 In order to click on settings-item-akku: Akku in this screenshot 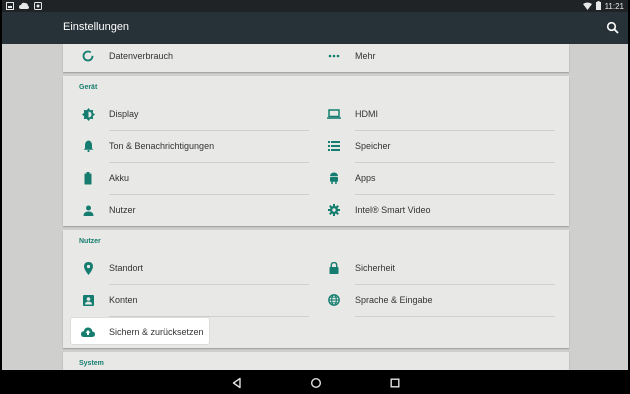, I will do `click(188, 178)`.